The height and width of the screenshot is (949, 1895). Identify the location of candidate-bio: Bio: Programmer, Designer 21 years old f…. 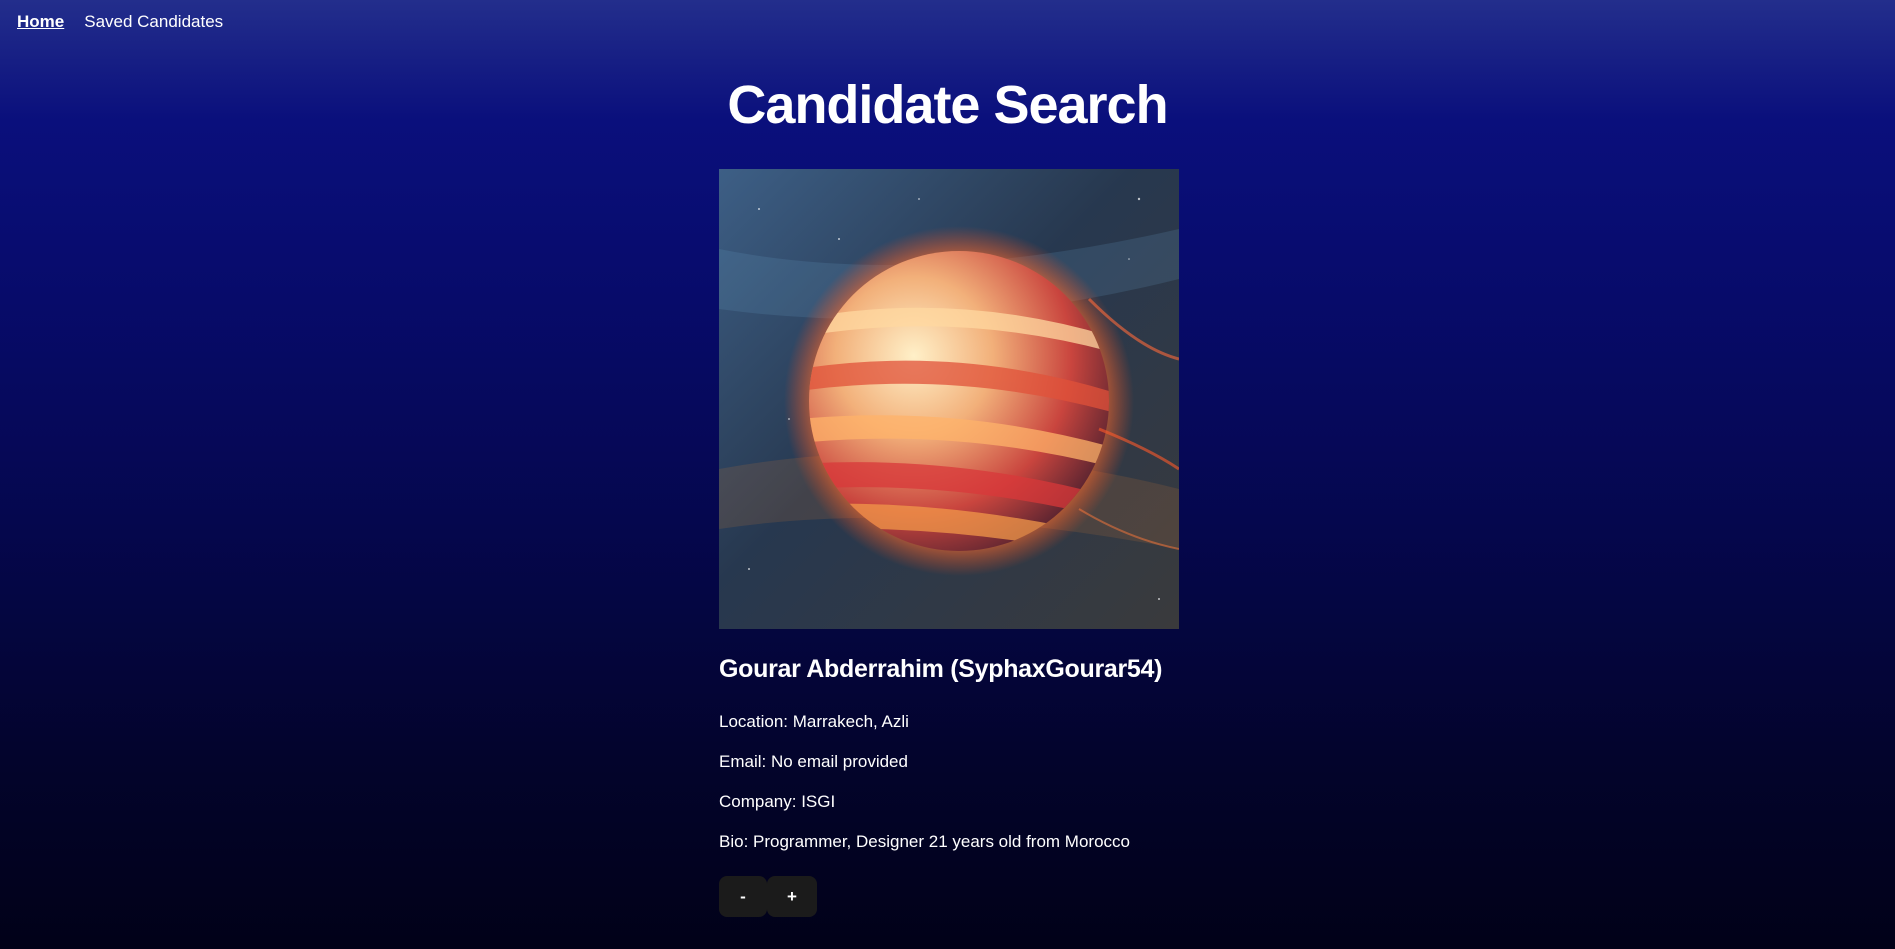
(924, 841).